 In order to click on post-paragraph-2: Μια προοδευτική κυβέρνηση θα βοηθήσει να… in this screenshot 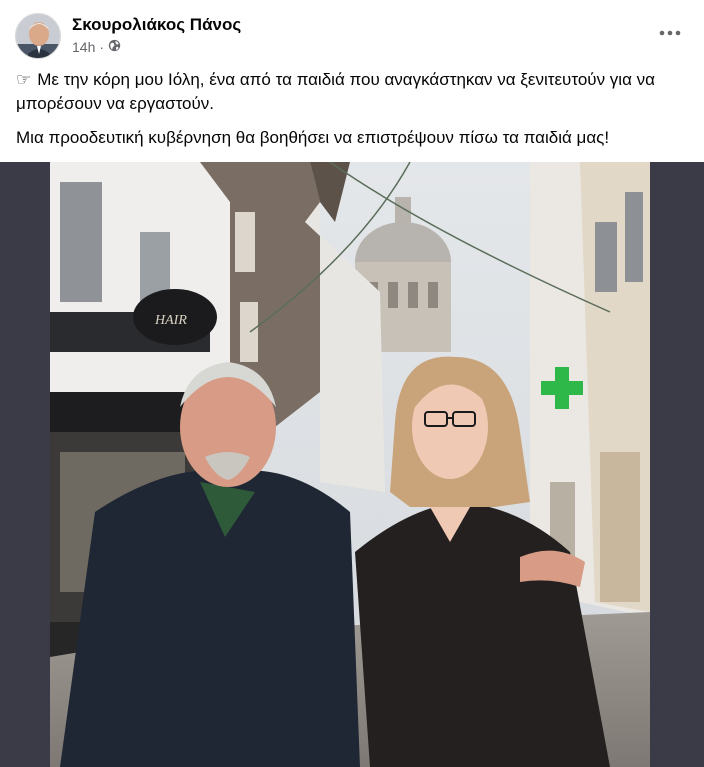, I will do `click(313, 137)`.